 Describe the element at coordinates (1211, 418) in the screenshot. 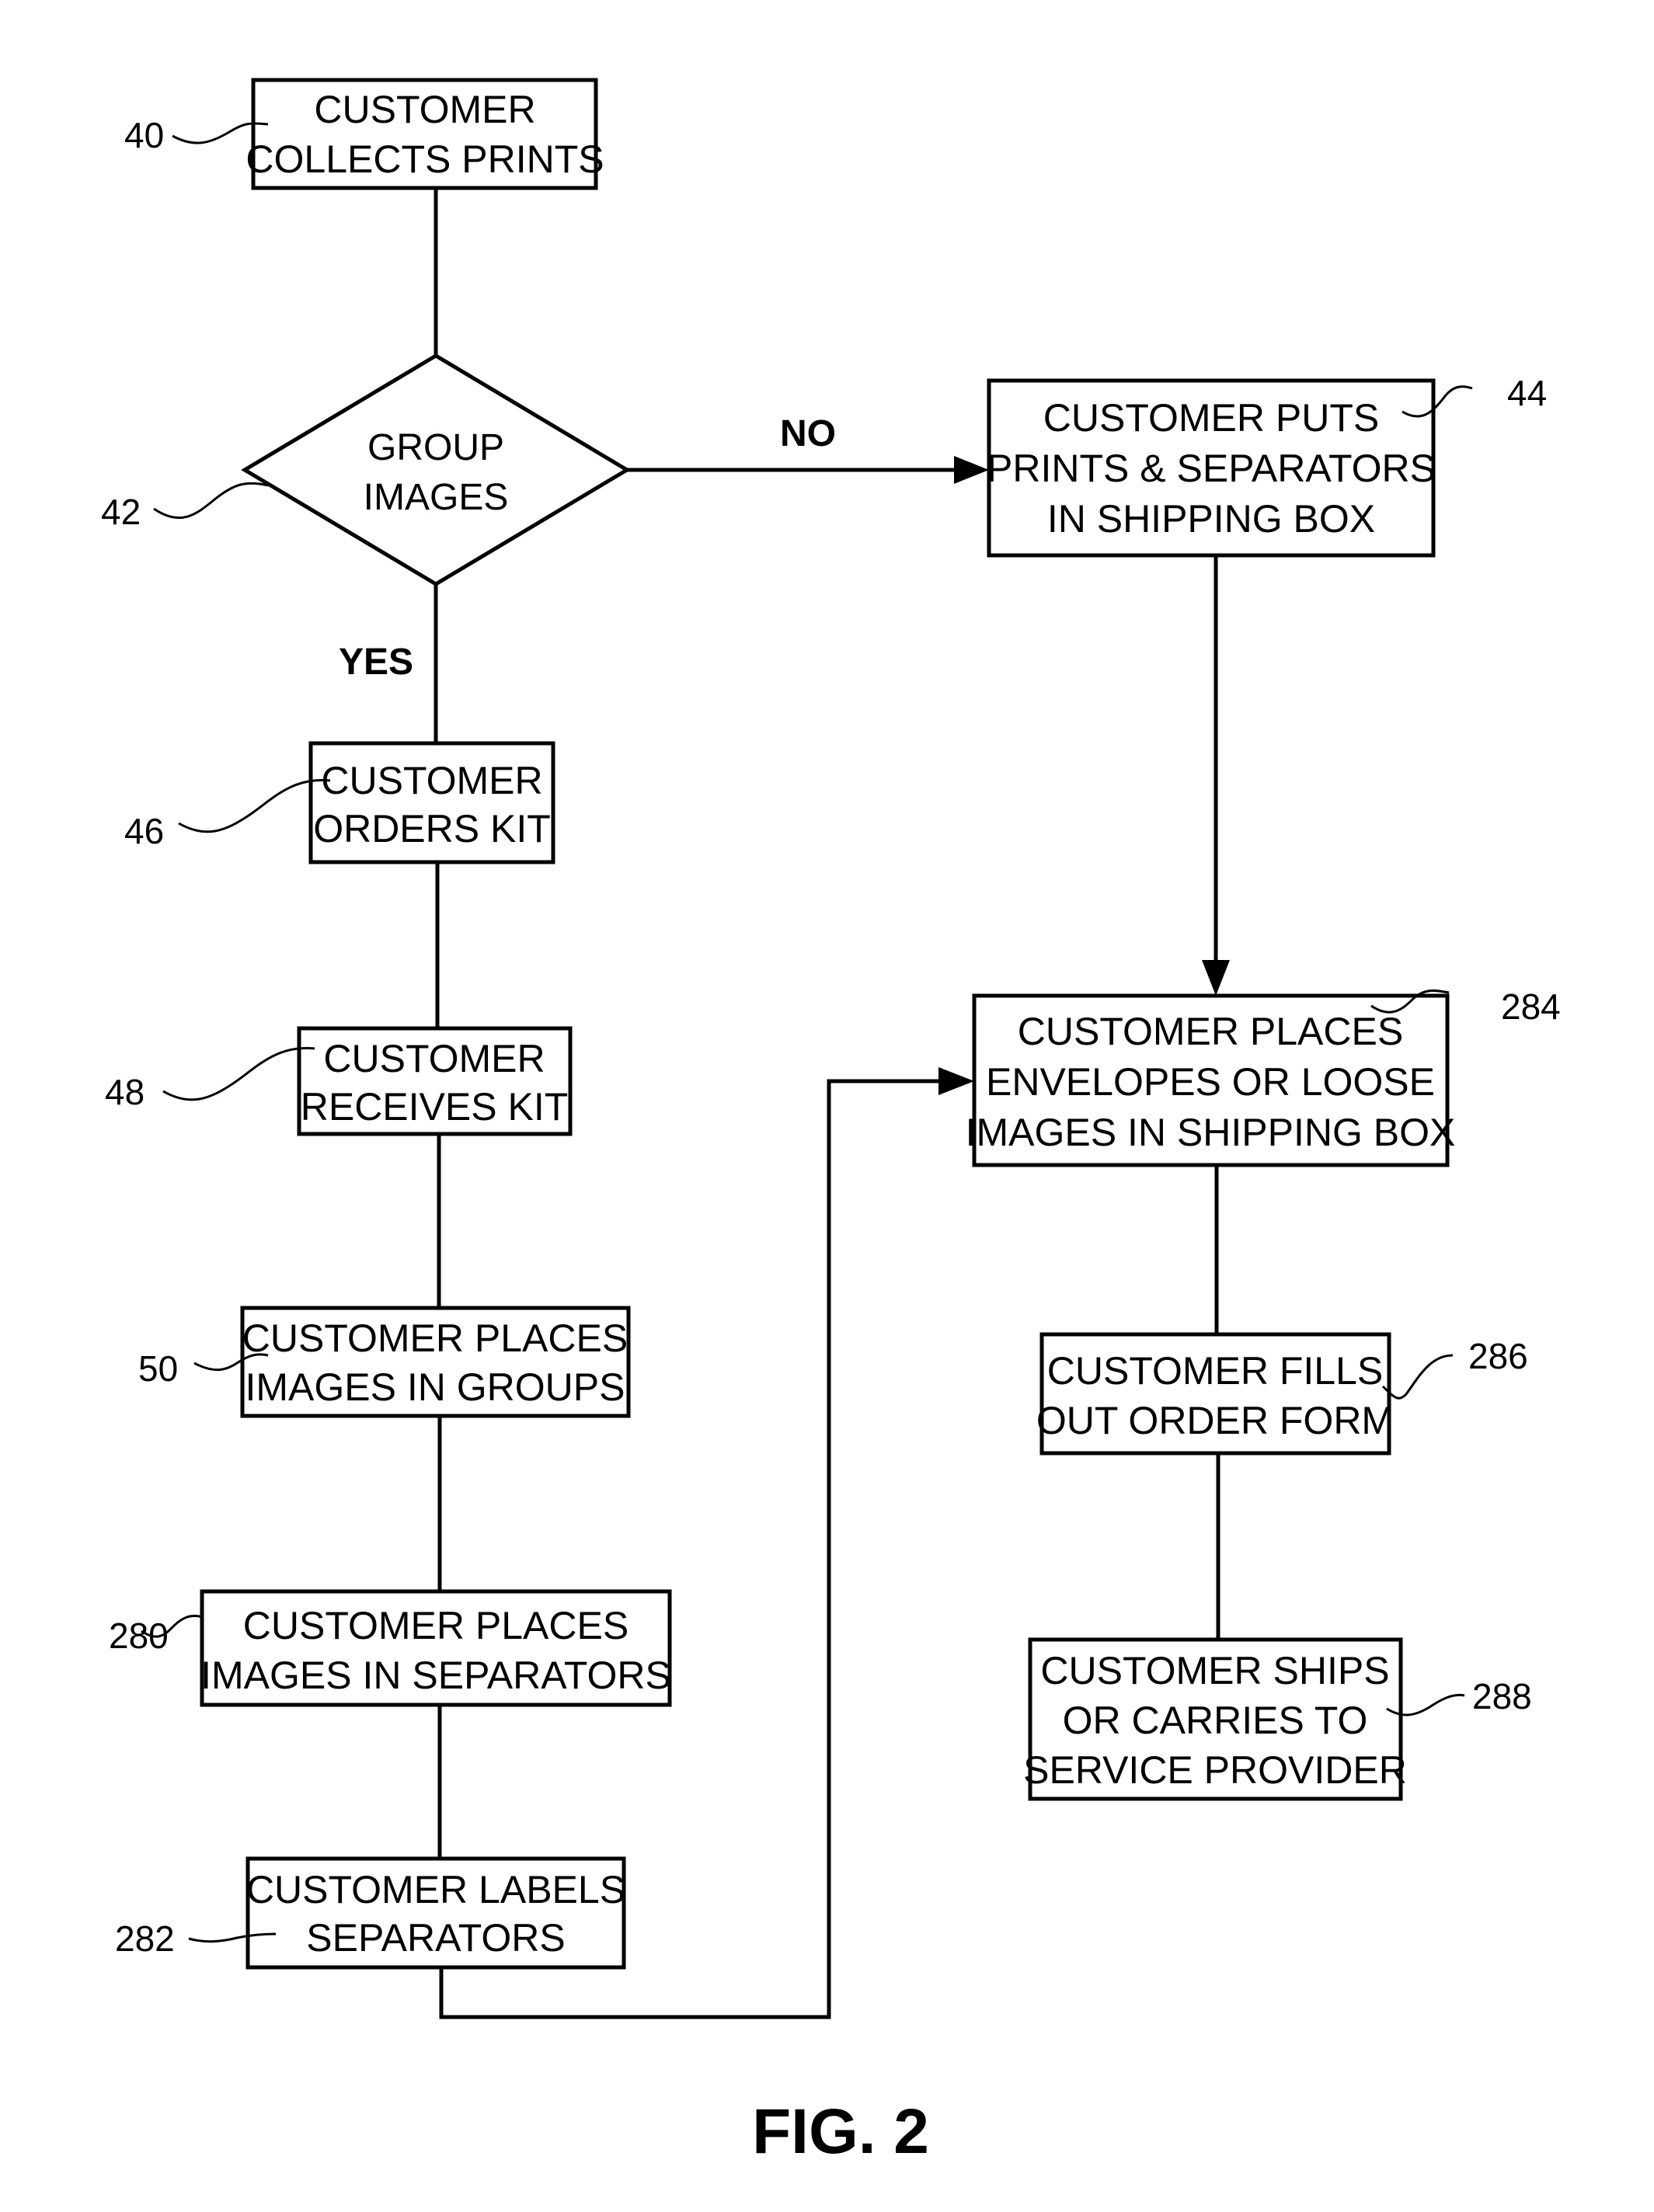

I see `box-text-line: CUSTOMER PUTS` at that location.